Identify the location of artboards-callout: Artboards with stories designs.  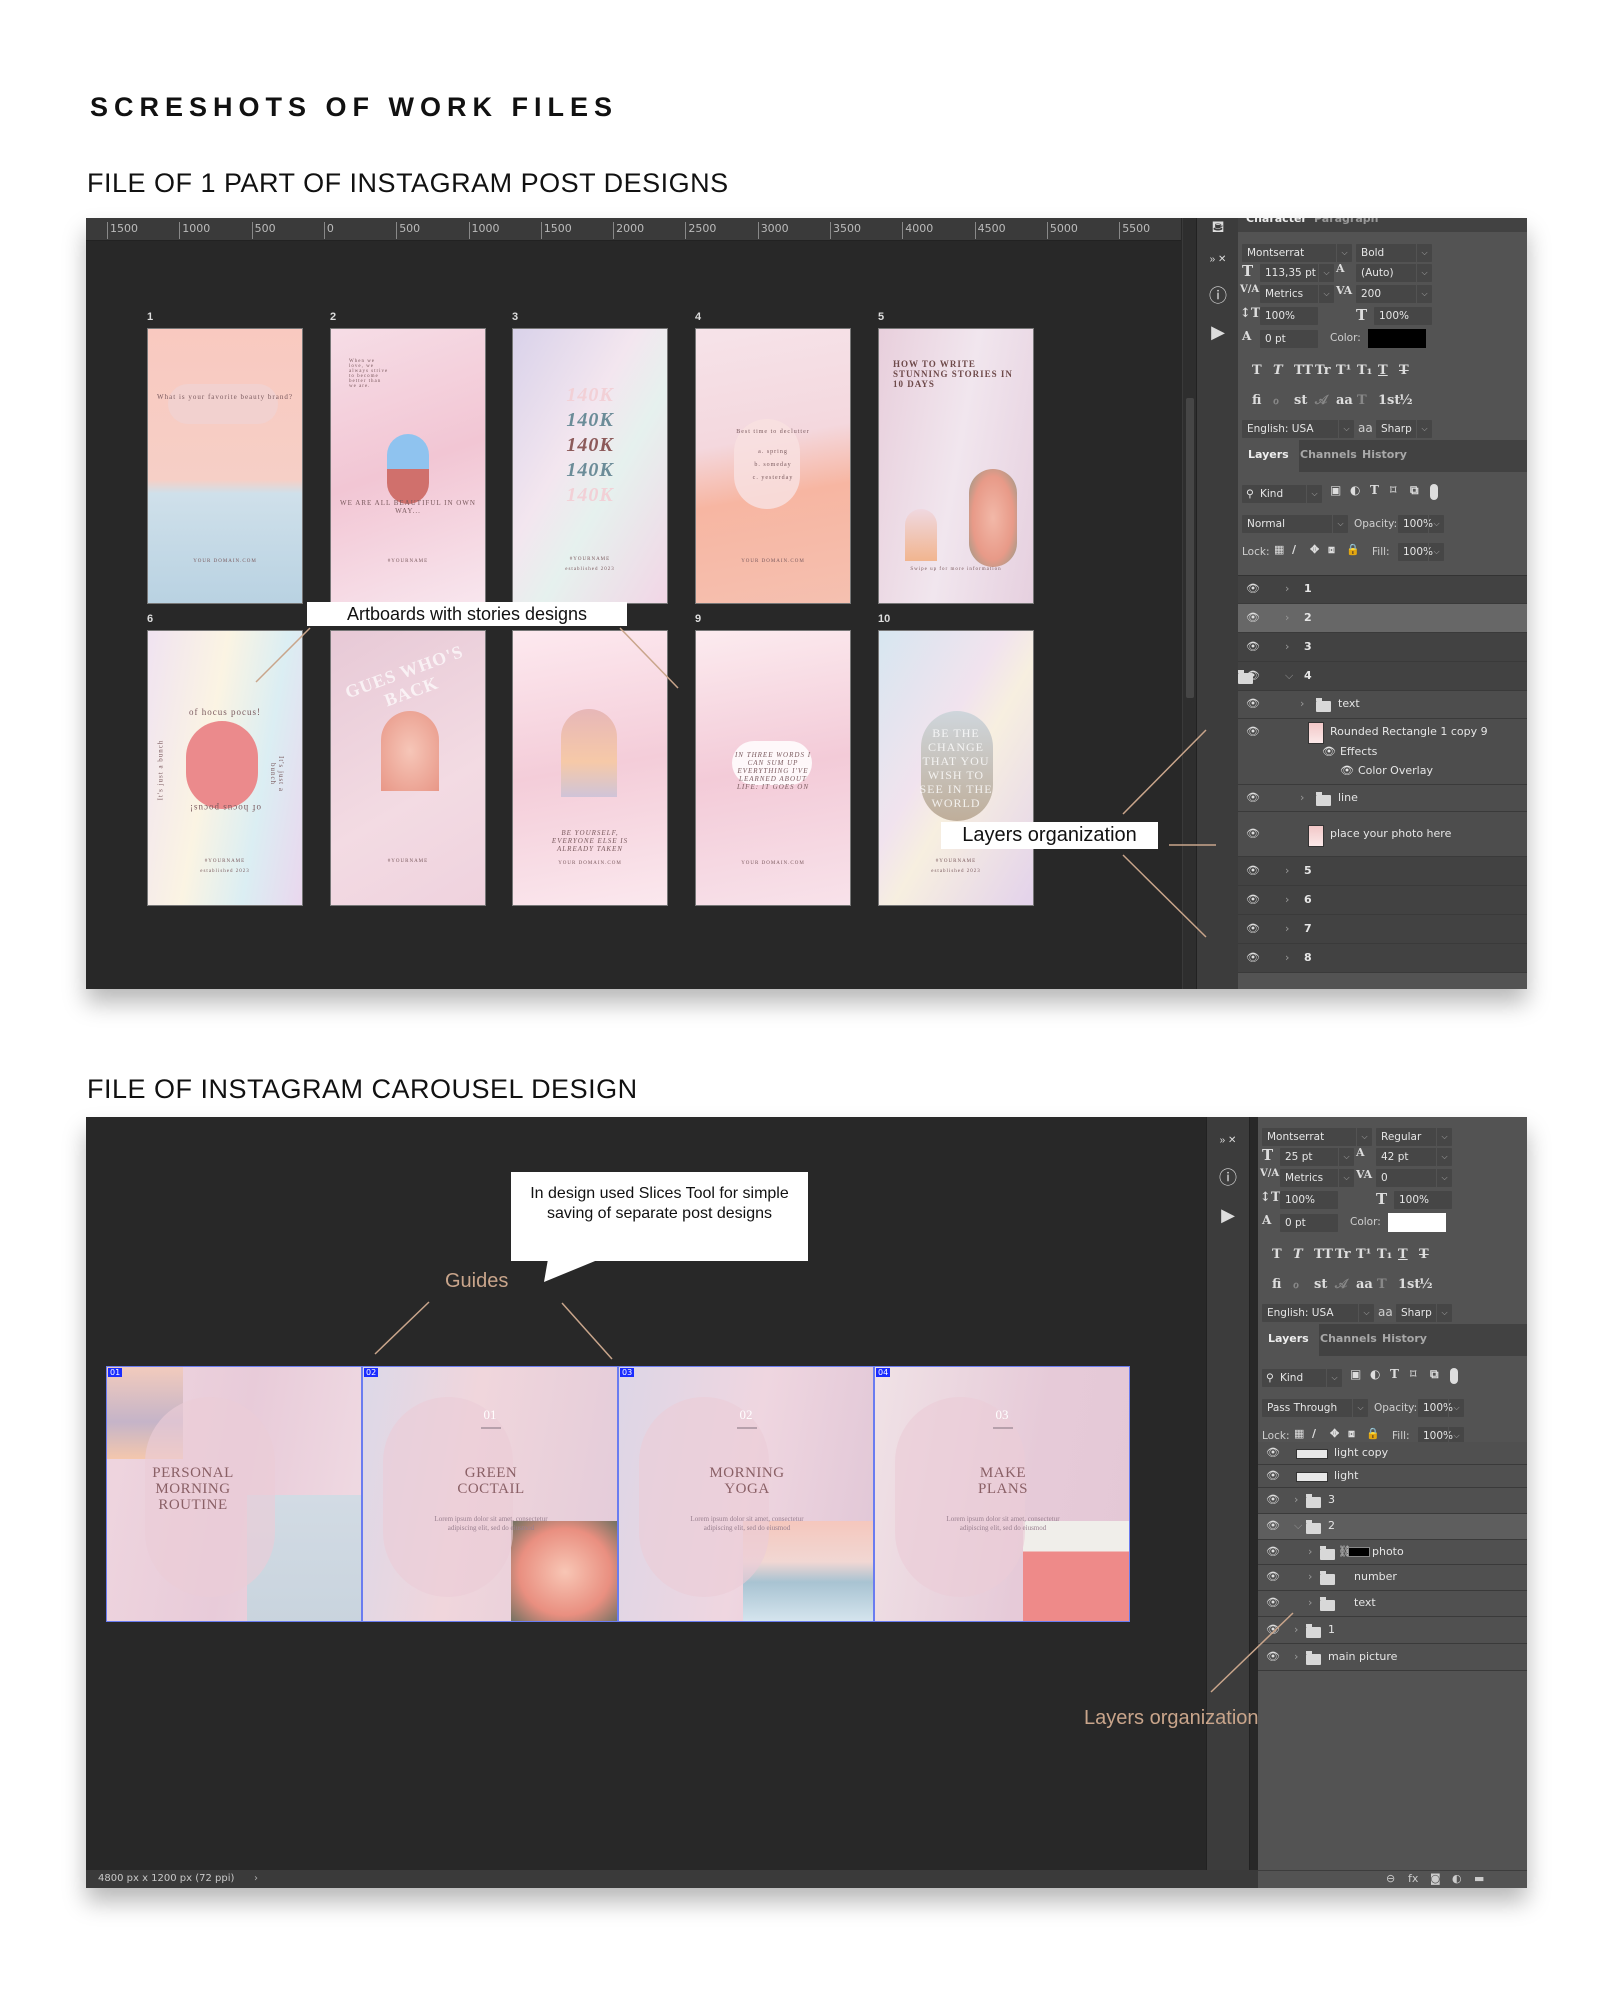
(467, 614).